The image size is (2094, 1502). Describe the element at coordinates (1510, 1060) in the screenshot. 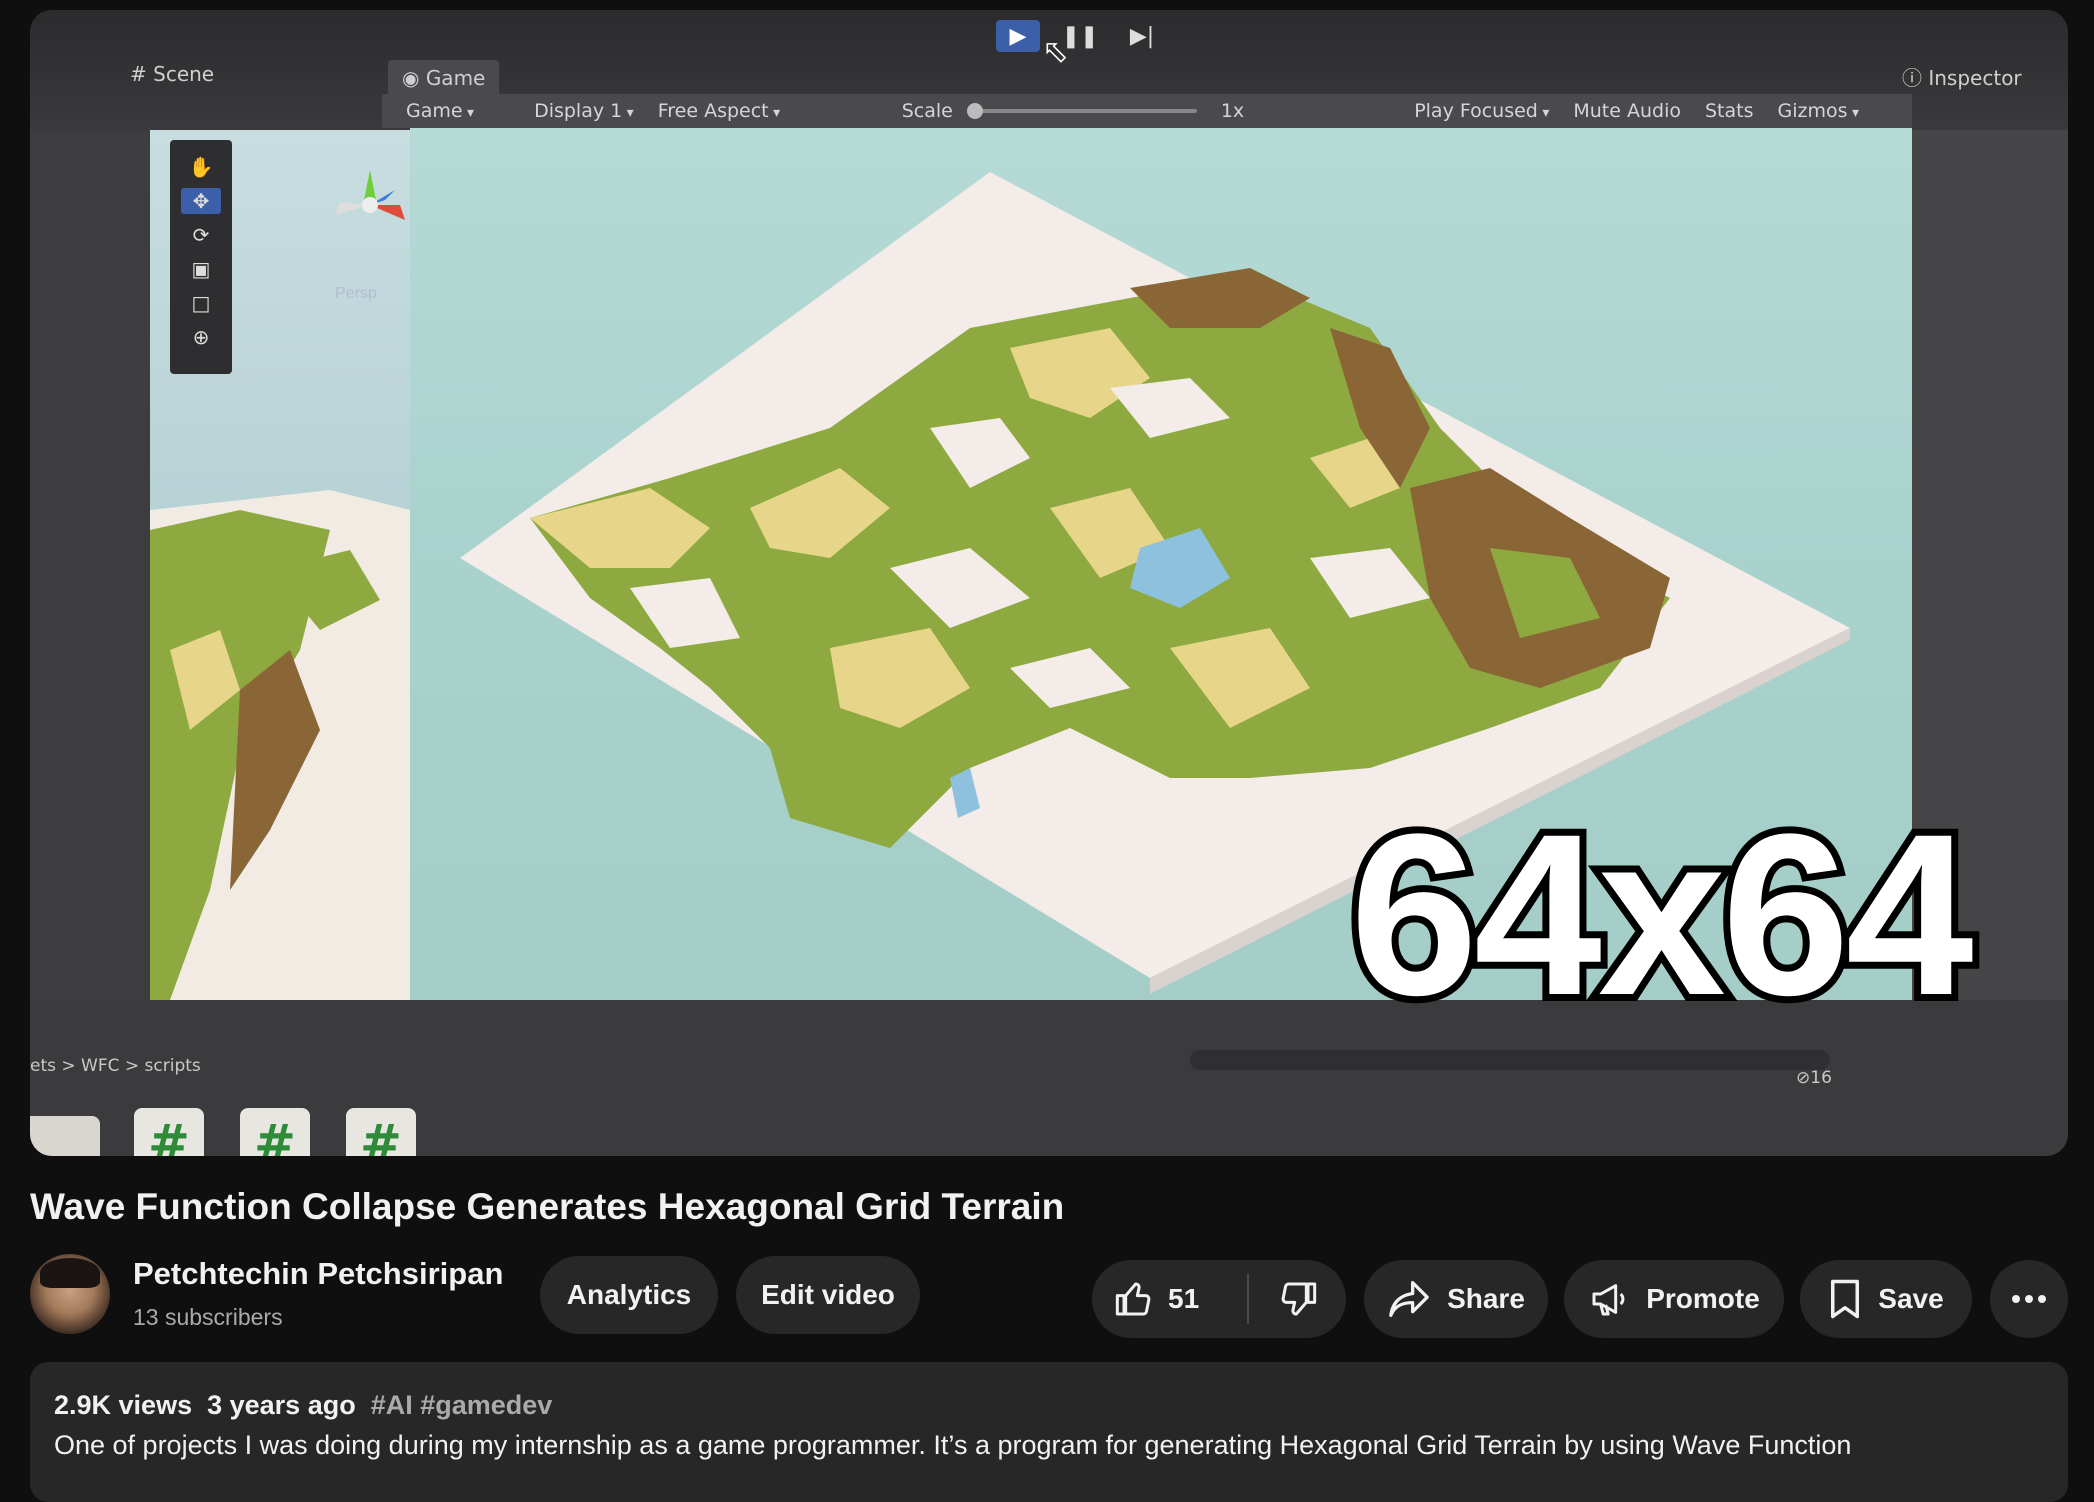

I see `project-search-field` at that location.